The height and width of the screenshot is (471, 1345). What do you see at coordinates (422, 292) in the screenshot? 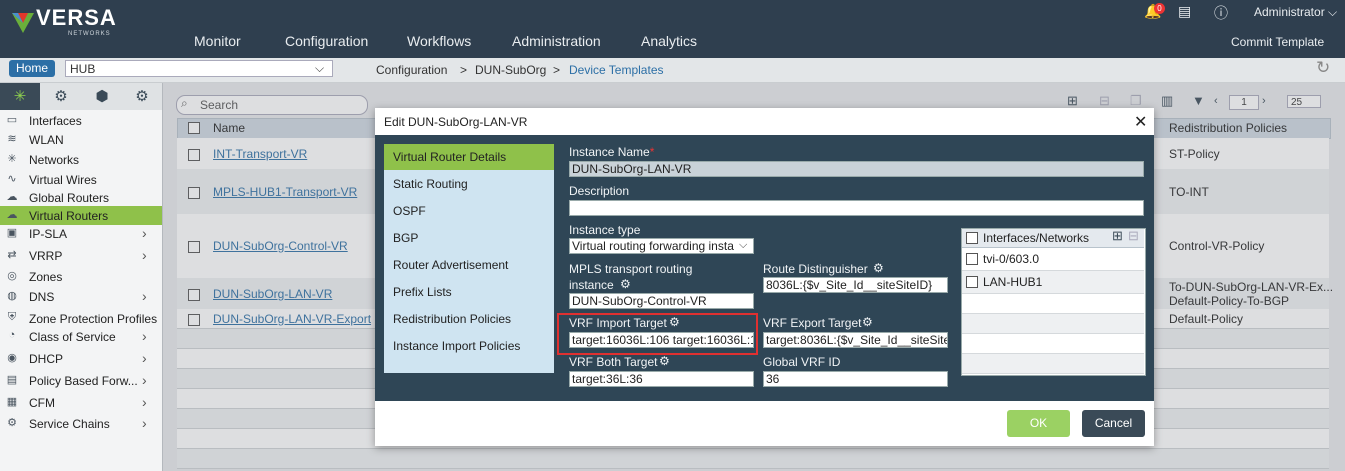
I see `menu-item-label: Prefix Lists` at bounding box center [422, 292].